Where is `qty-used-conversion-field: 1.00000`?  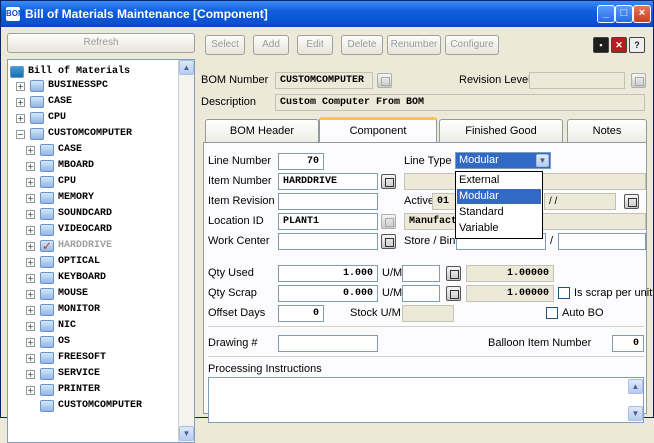 qty-used-conversion-field: 1.00000 is located at coordinates (510, 273).